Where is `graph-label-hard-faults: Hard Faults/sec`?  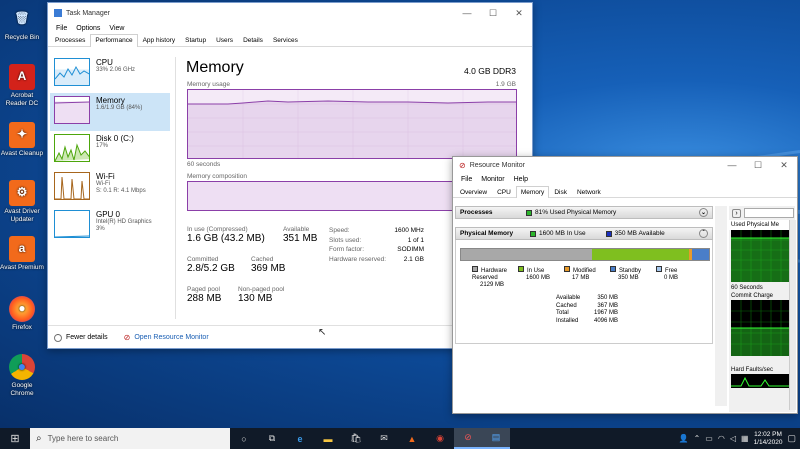 graph-label-hard-faults: Hard Faults/sec is located at coordinates (752, 370).